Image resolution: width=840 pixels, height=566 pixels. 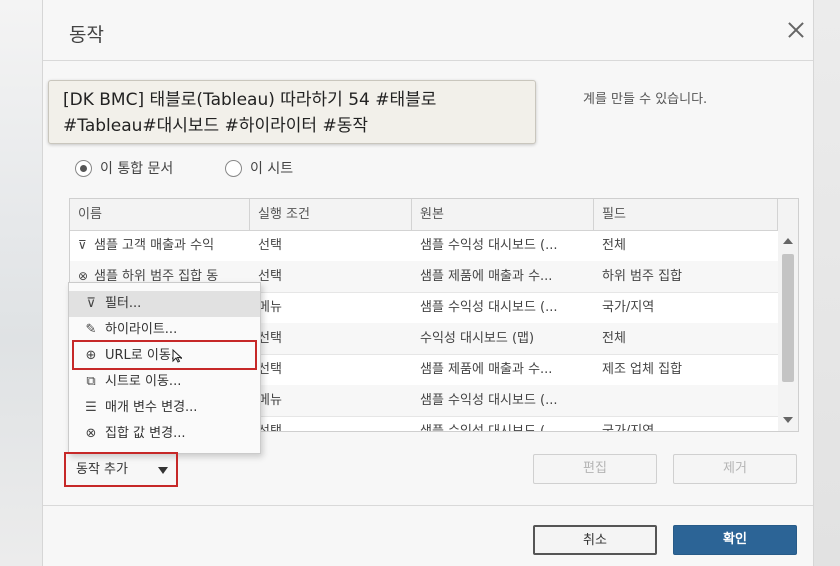 What do you see at coordinates (642, 276) in the screenshot?
I see `row-field: 하위 범주 집합` at bounding box center [642, 276].